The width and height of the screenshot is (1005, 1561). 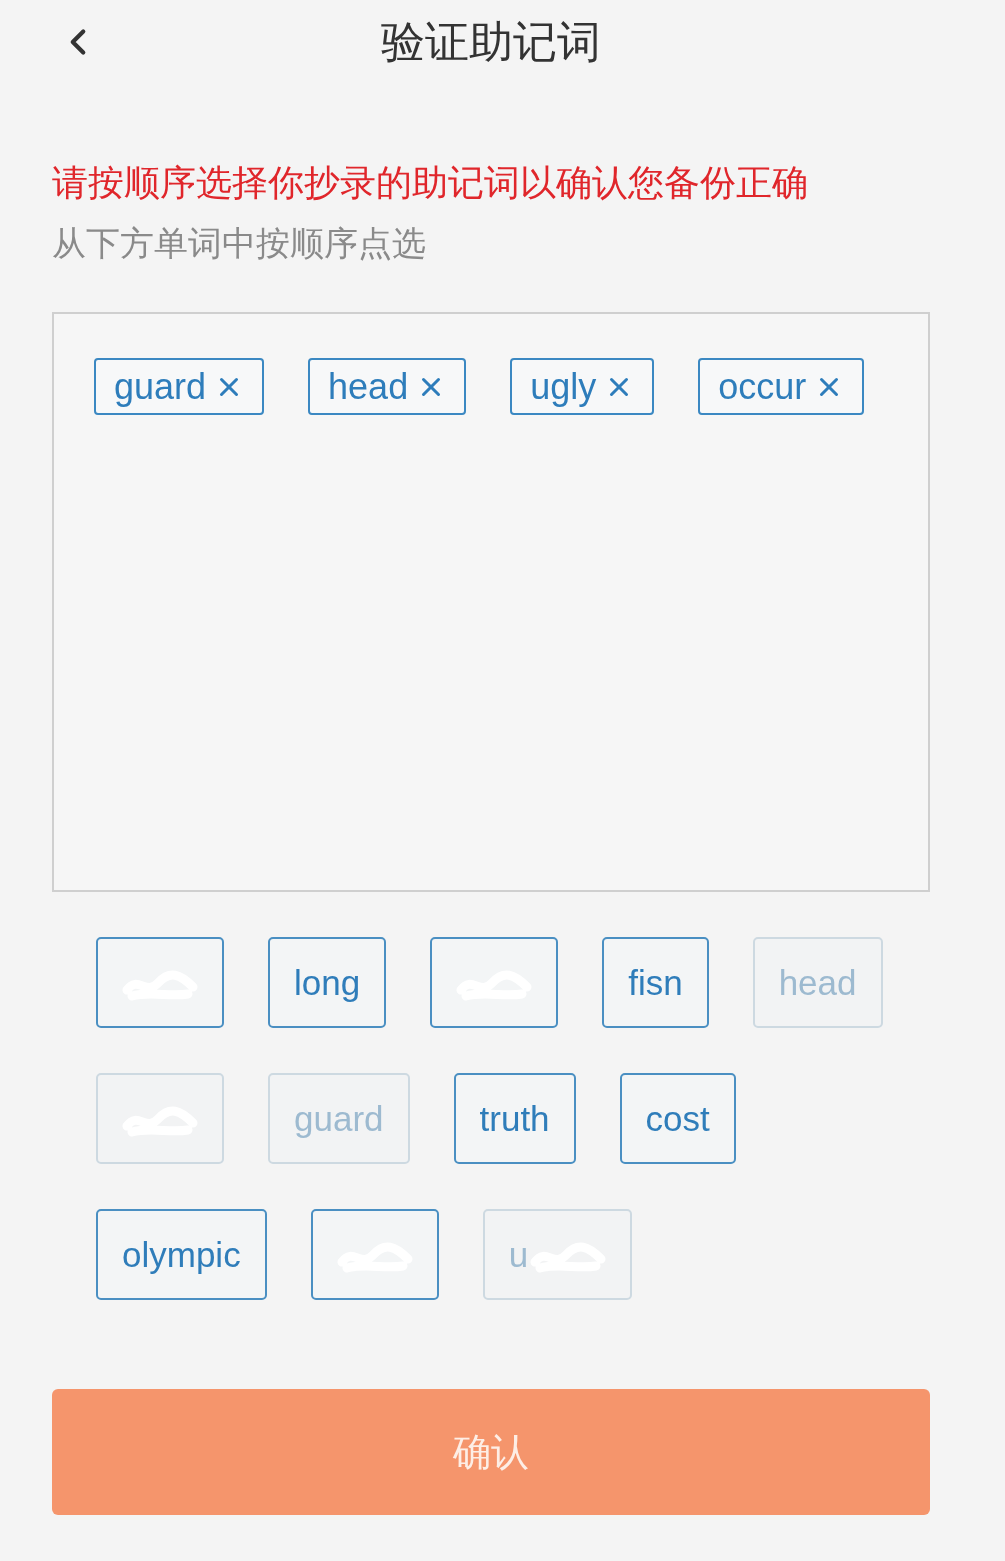 What do you see at coordinates (677, 1118) in the screenshot?
I see `word-chip: cost` at bounding box center [677, 1118].